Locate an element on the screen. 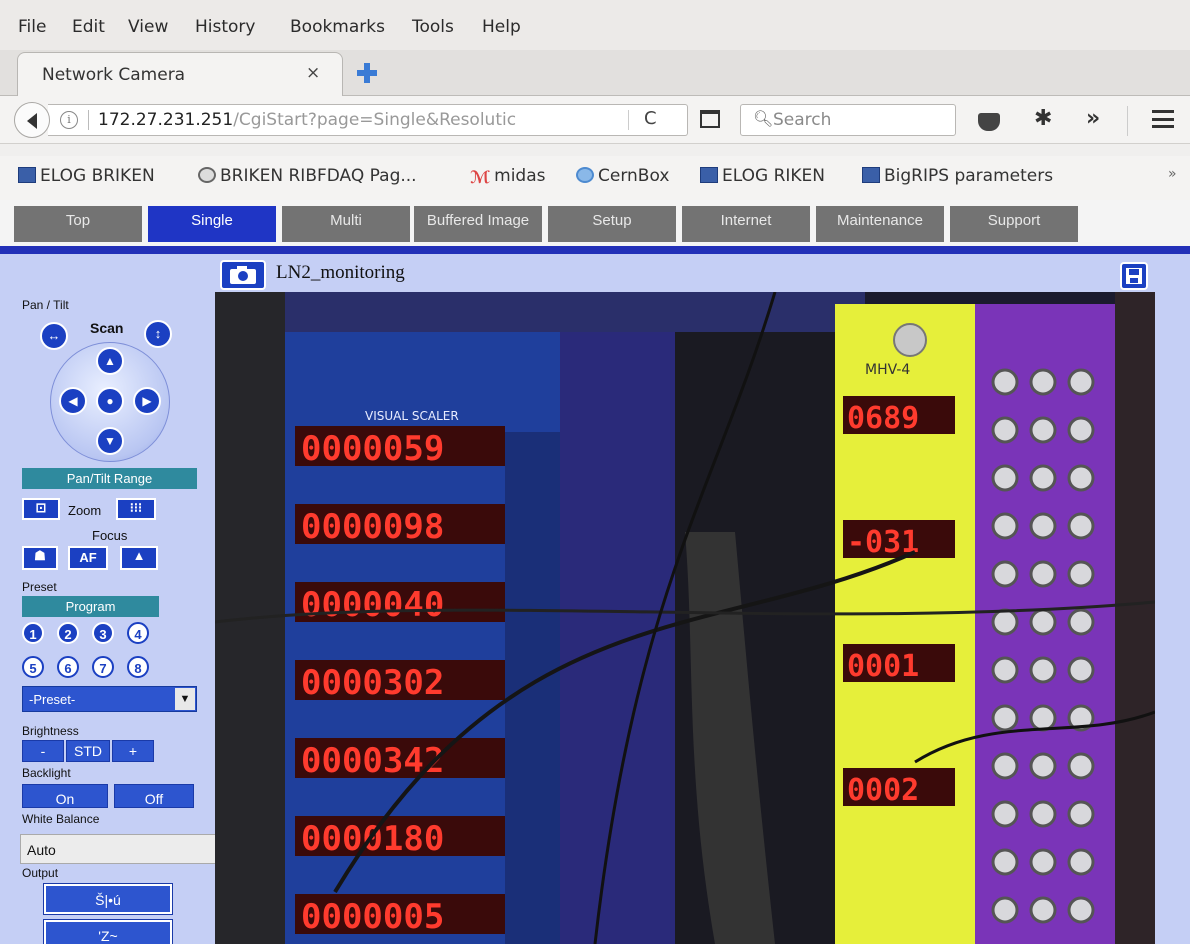 The image size is (1190, 944). save-icon is located at coordinates (1134, 276).